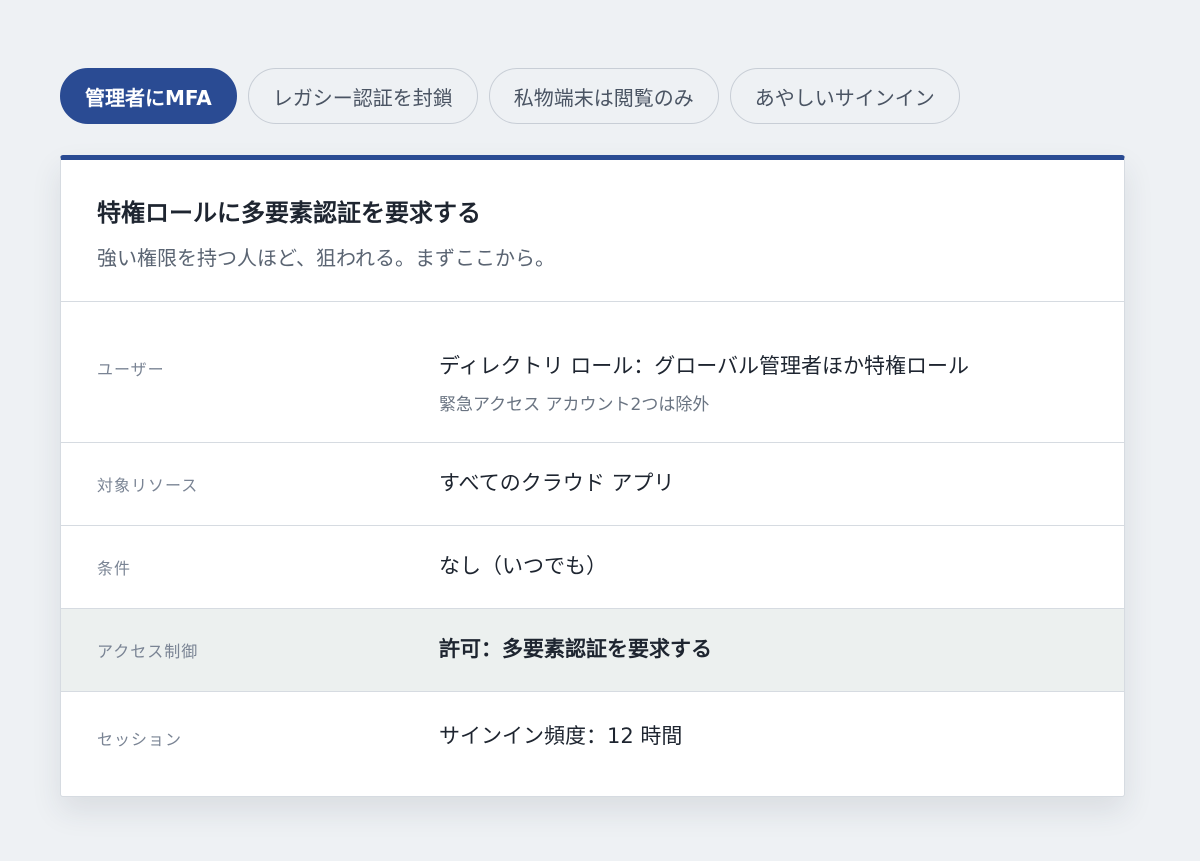  What do you see at coordinates (523, 566) in the screenshot?
I see `row-value-conditions: なし（いつでも）` at bounding box center [523, 566].